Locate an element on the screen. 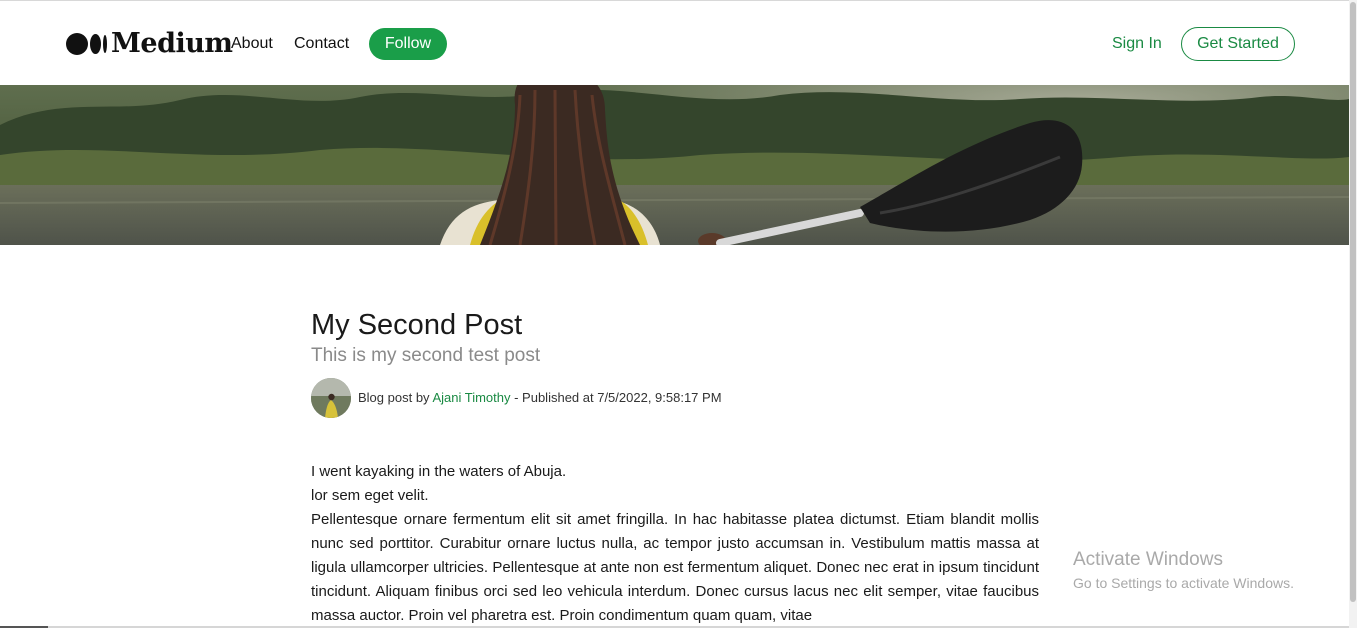  post-subtitle: This is my second test post is located at coordinates (426, 355).